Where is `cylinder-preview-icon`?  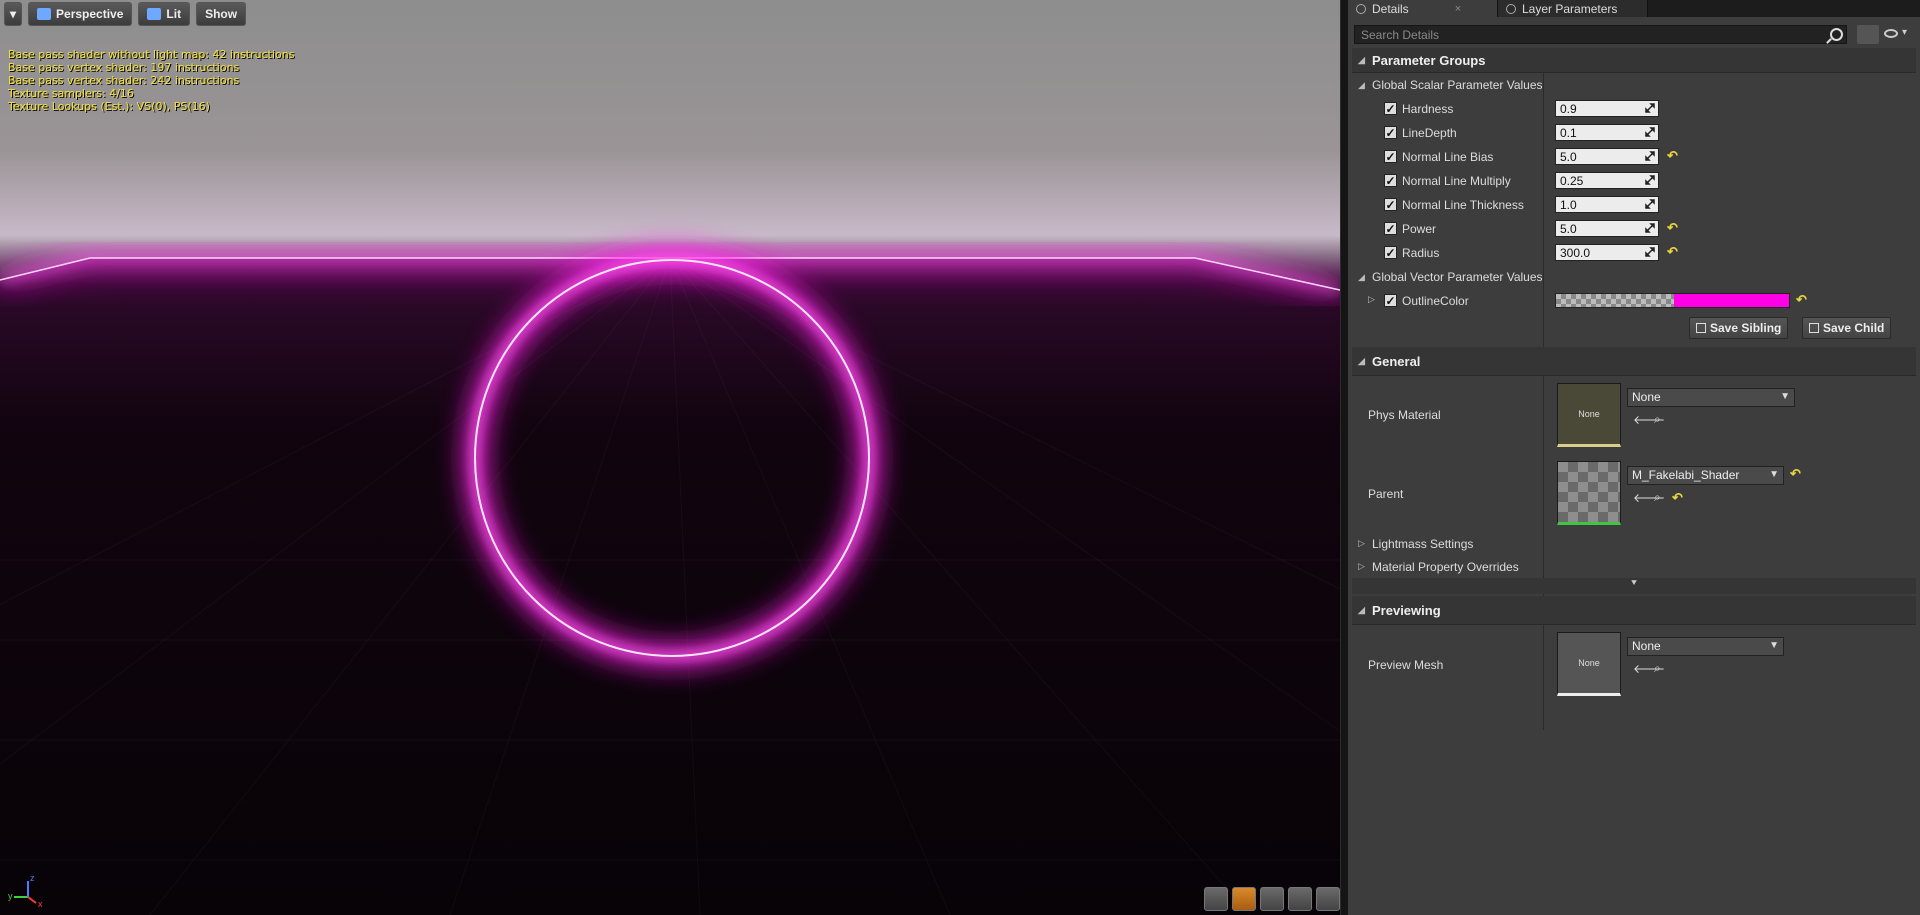 cylinder-preview-icon is located at coordinates (1216, 899).